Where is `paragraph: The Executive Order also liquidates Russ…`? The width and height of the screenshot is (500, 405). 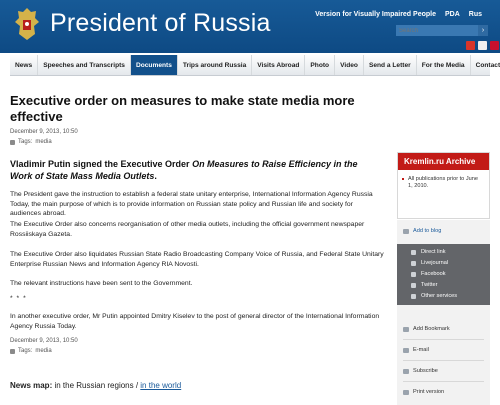 paragraph: The Executive Order also liquidates Russ… is located at coordinates (197, 259).